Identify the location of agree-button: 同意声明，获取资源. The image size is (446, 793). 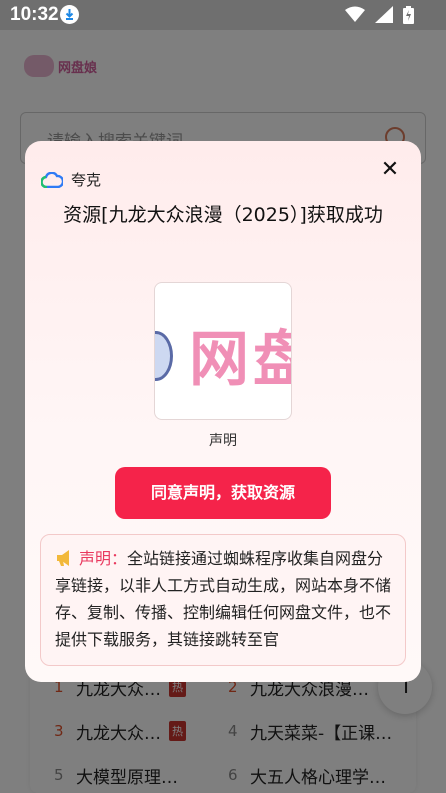
(223, 493).